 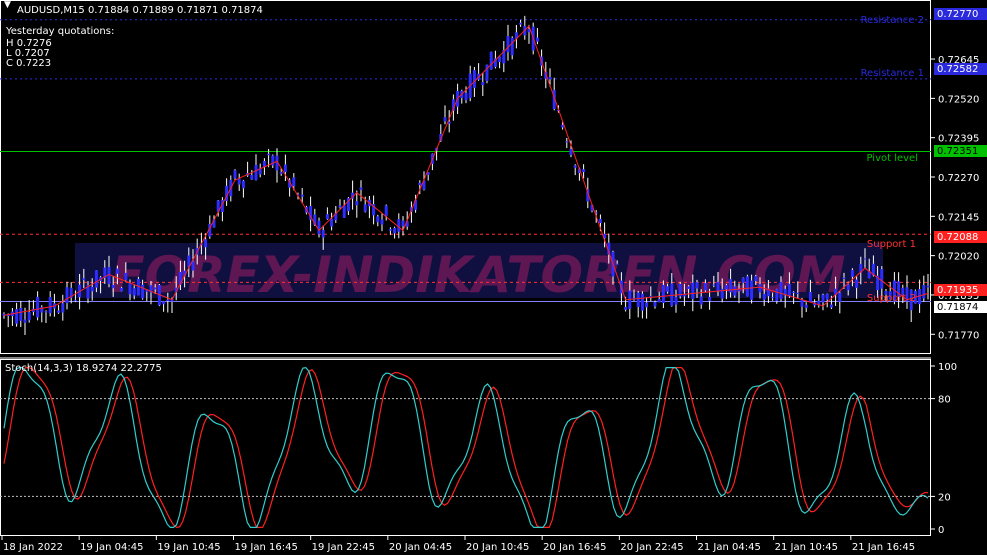 I want to click on price-tick-label: 0.72145, so click(x=958, y=217).